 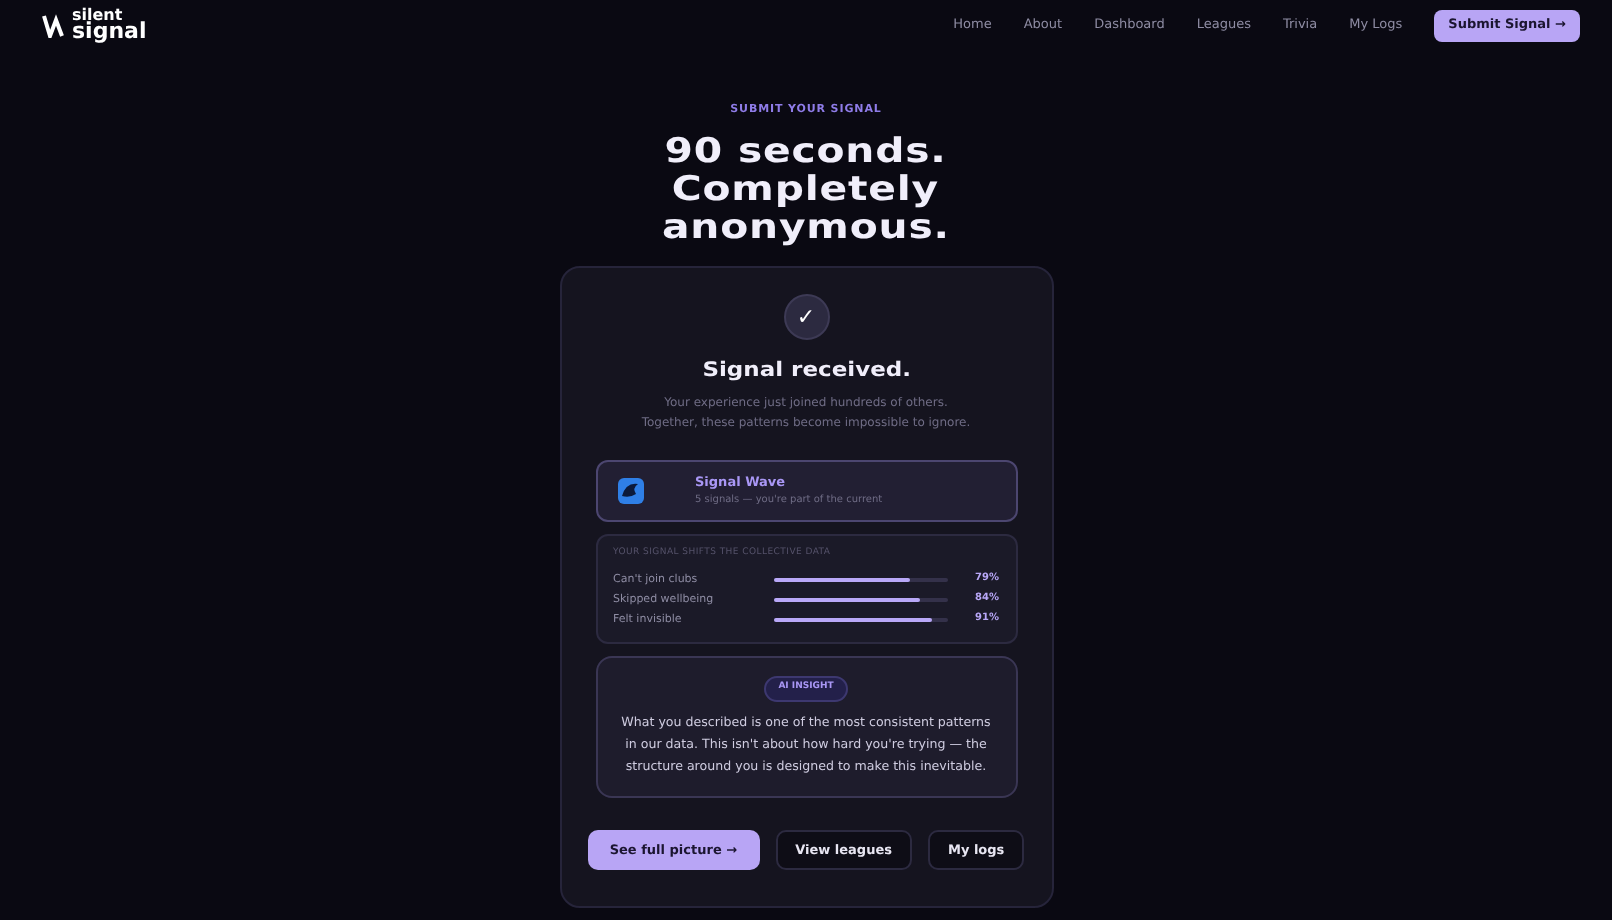 What do you see at coordinates (806, 153) in the screenshot?
I see `headline-line: 90 seconds.` at bounding box center [806, 153].